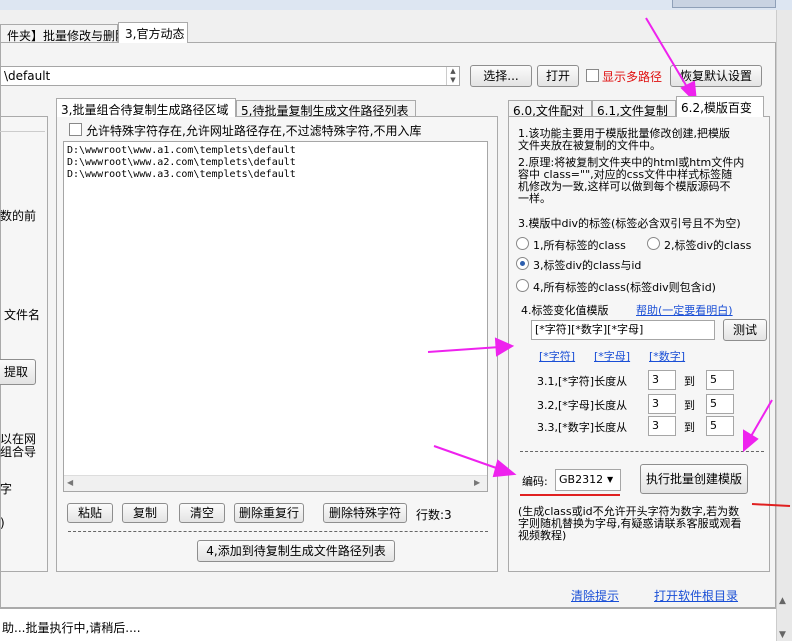 The width and height of the screenshot is (792, 641). What do you see at coordinates (153, 32) in the screenshot?
I see `tab-official-news: 3,官方动态` at bounding box center [153, 32].